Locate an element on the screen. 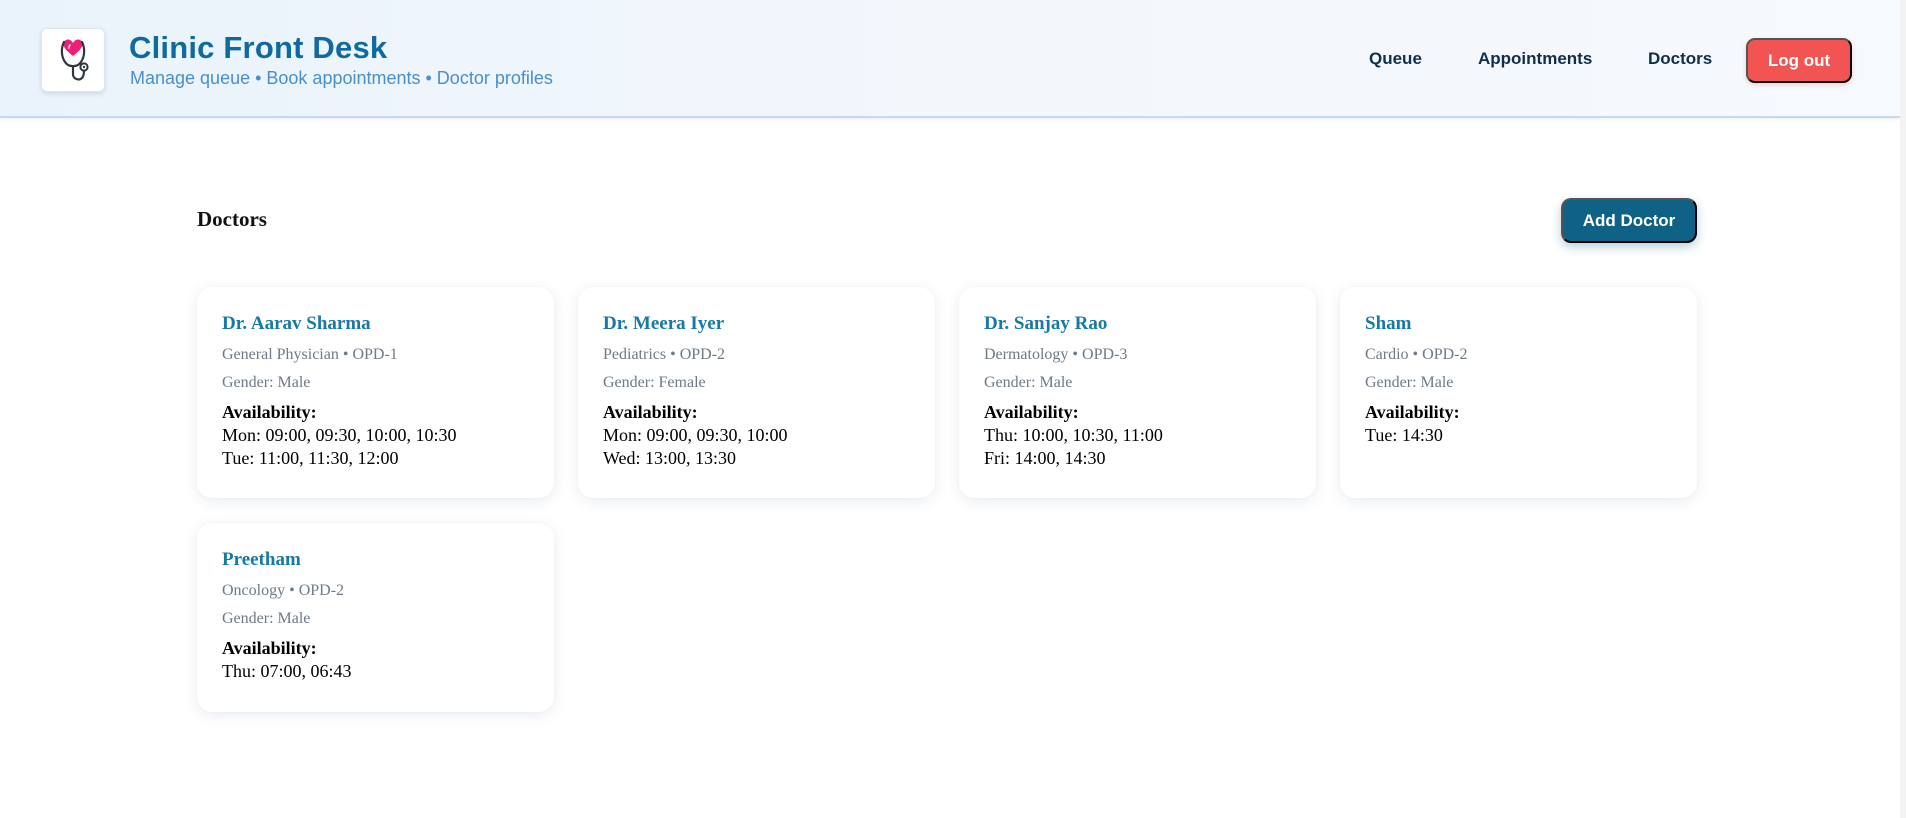 Image resolution: width=1906 pixels, height=818 pixels. logout-button: Log out is located at coordinates (1799, 60).